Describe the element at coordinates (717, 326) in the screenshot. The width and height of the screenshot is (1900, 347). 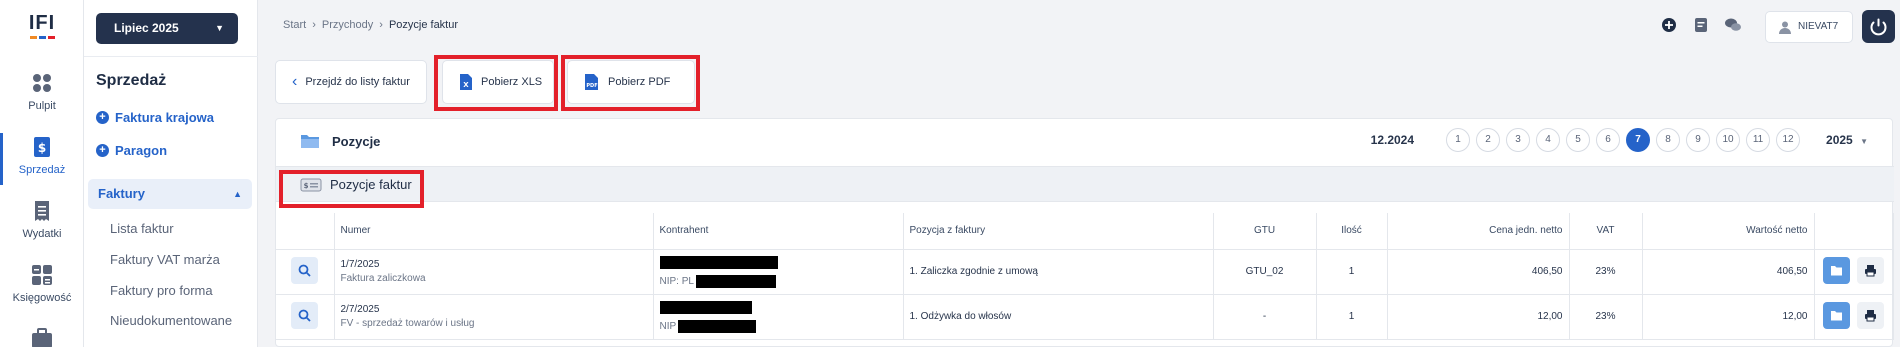
I see `nip-redacted` at that location.